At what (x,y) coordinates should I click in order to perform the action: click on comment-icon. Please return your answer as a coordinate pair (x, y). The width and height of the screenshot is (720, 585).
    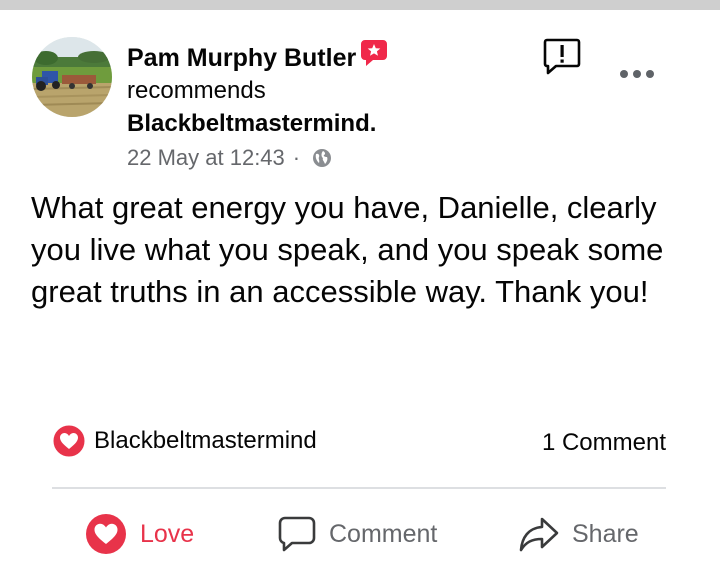
    Looking at the image, I should click on (297, 534).